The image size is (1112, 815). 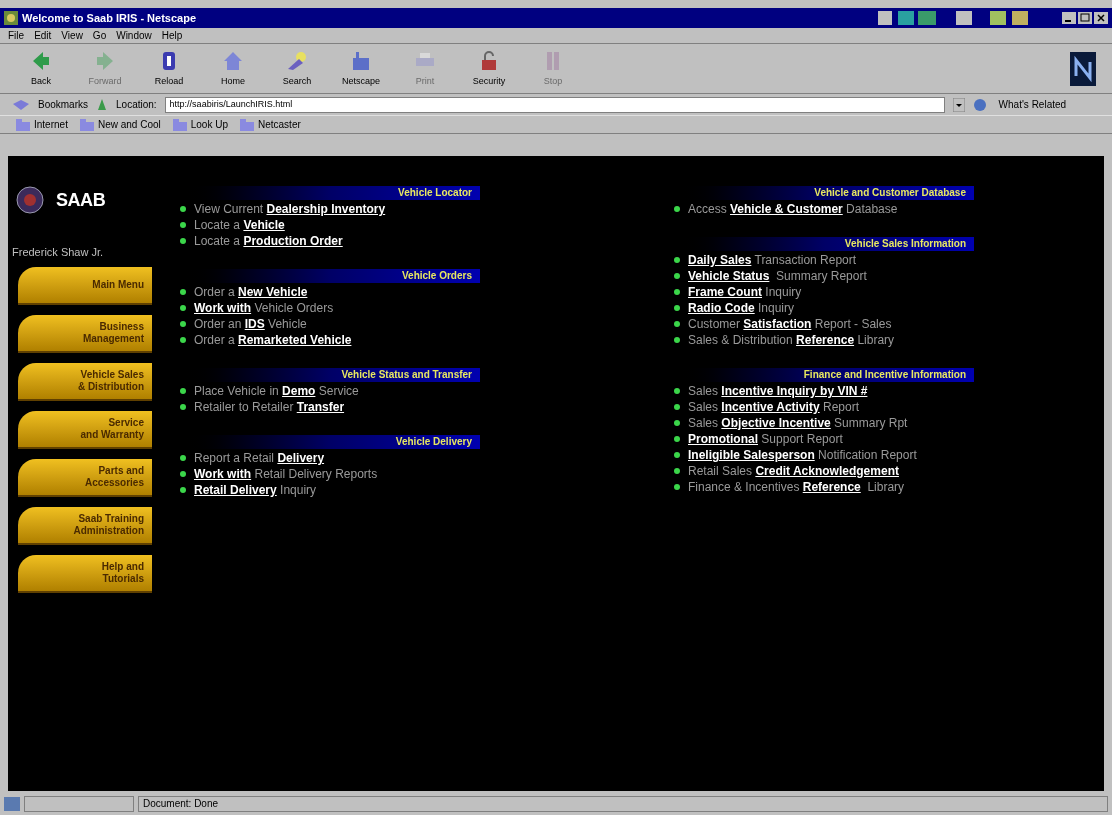 What do you see at coordinates (16, 35) in the screenshot?
I see `menu-item: File` at bounding box center [16, 35].